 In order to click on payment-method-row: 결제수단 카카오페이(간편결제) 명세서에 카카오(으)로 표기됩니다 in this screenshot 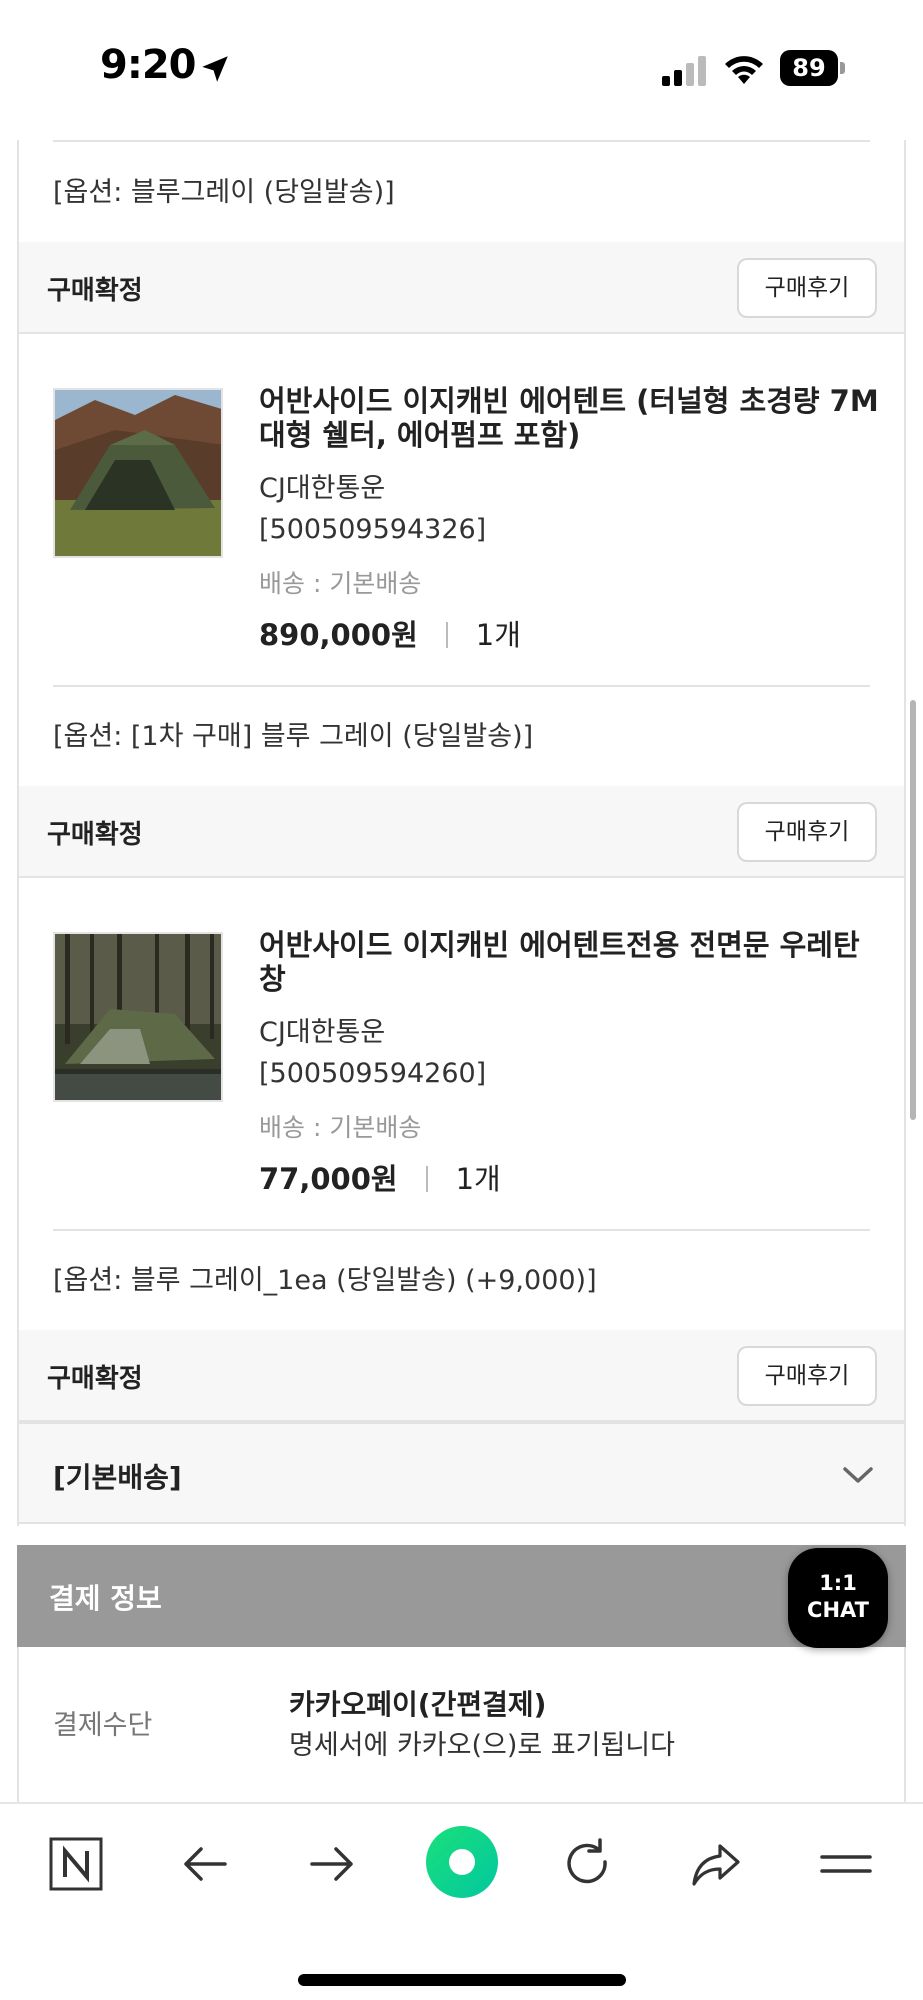, I will do `click(461, 1737)`.